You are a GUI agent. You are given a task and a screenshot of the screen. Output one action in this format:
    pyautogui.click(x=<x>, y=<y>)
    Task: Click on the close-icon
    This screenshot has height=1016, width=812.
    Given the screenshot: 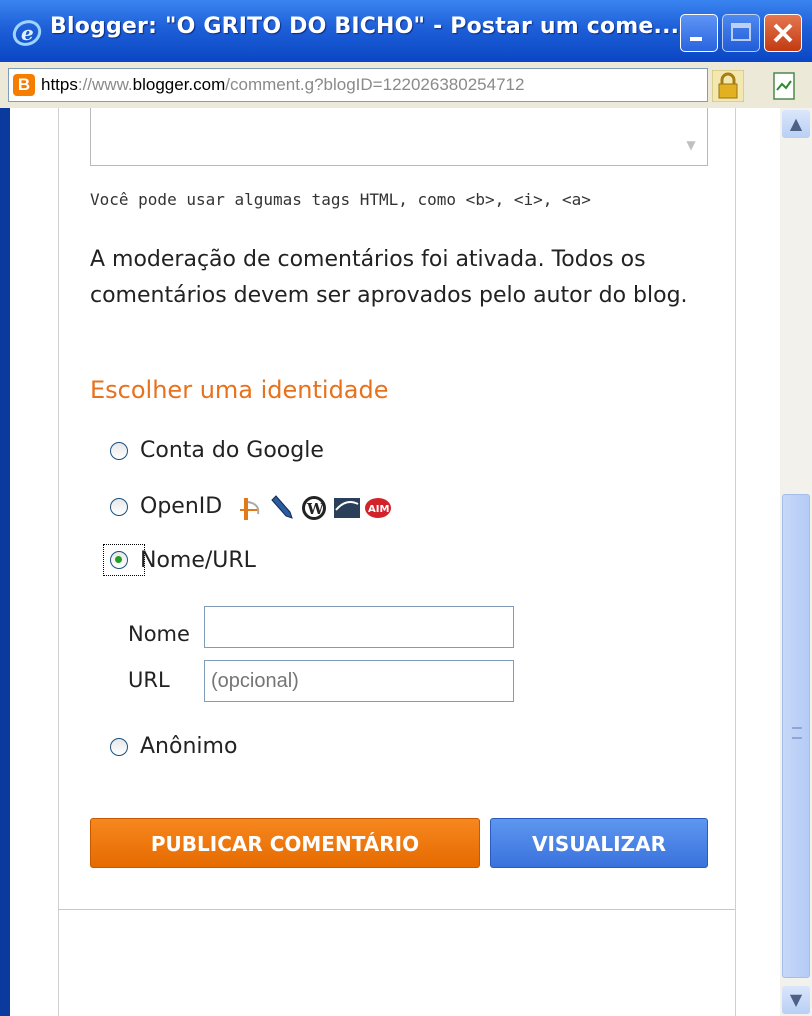 What is the action you would take?
    pyautogui.click(x=783, y=33)
    